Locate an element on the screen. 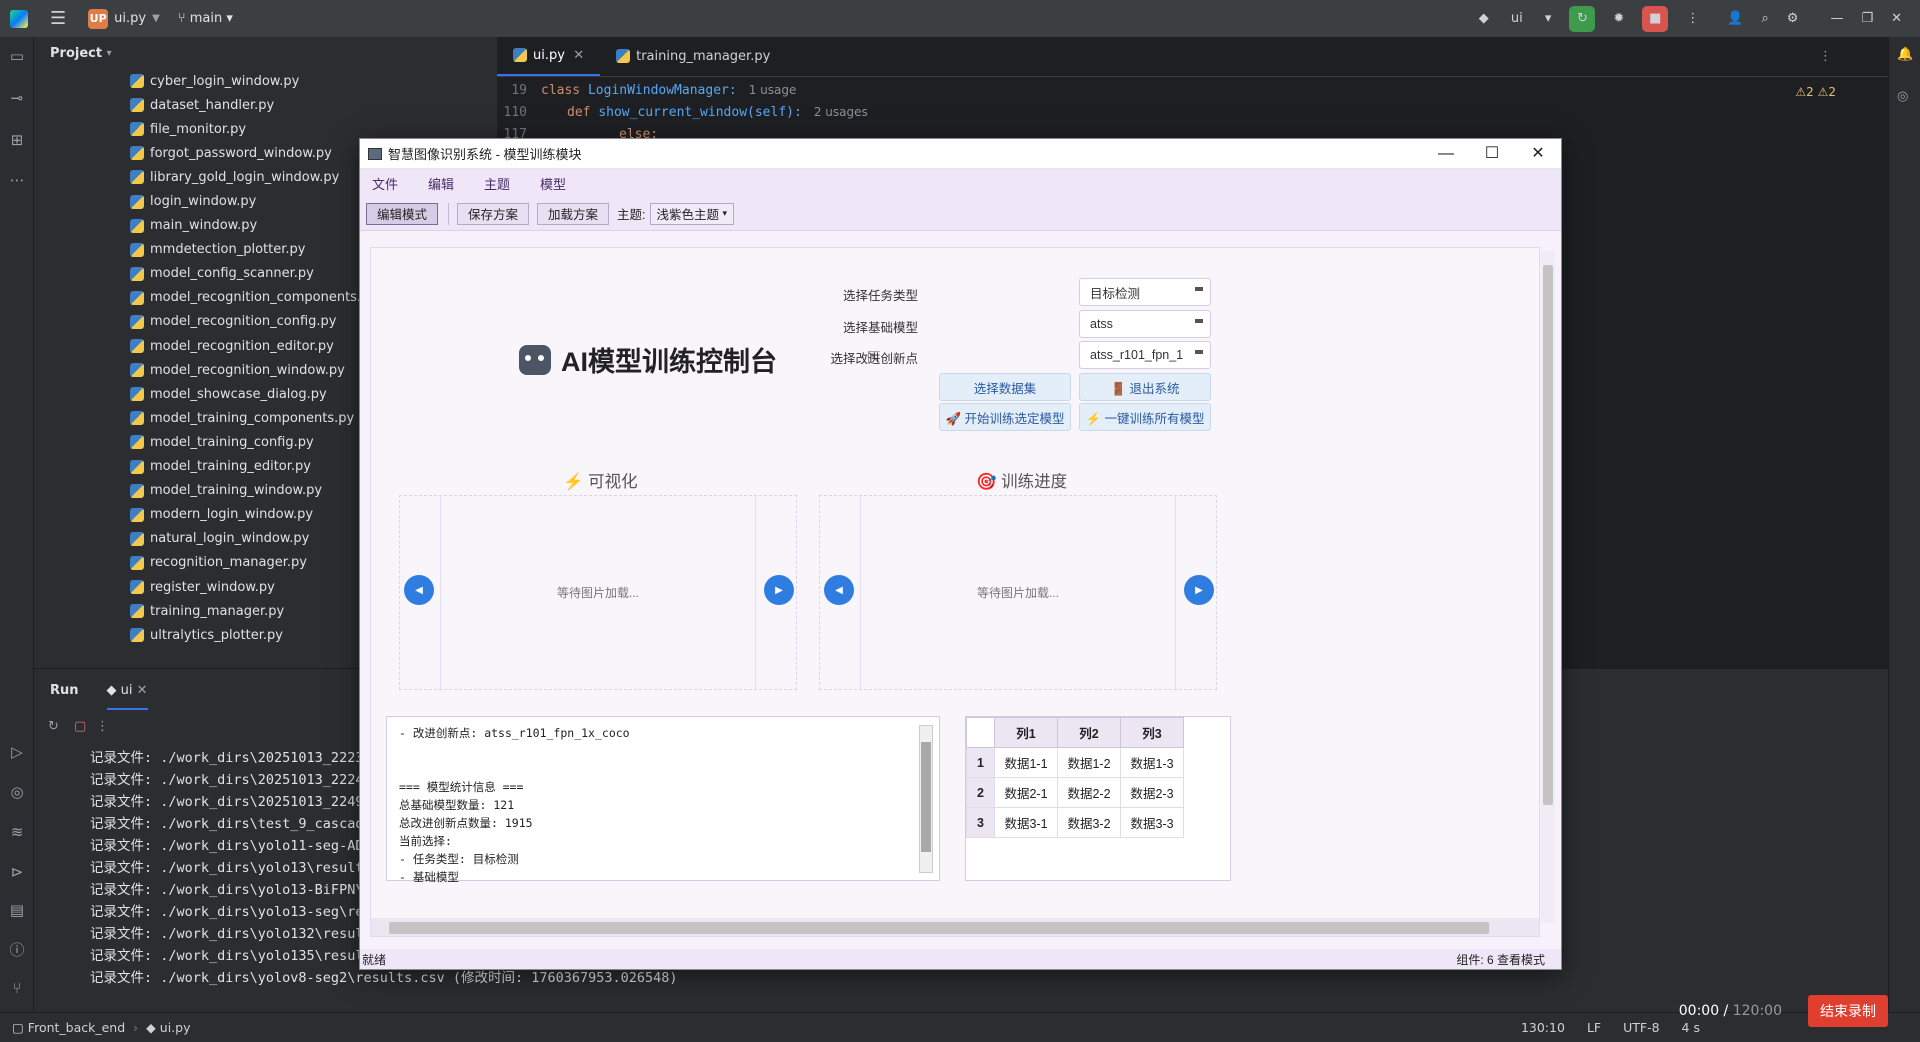 The width and height of the screenshot is (1920, 1042). table-row: 2 数据2-1 数据2-2 数据2-3 is located at coordinates (1075, 792).